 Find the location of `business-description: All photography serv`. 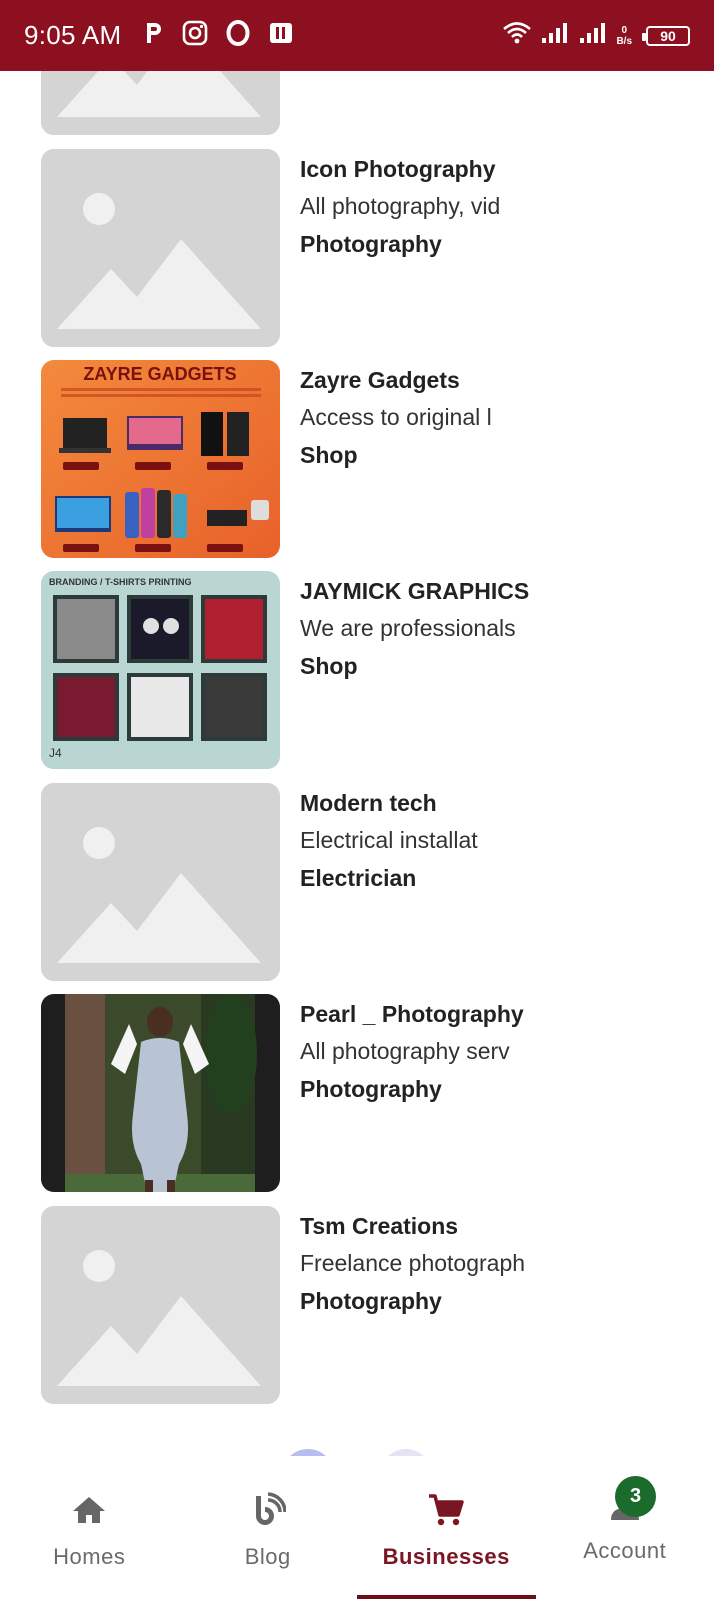

business-description: All photography serv is located at coordinates (405, 1051).